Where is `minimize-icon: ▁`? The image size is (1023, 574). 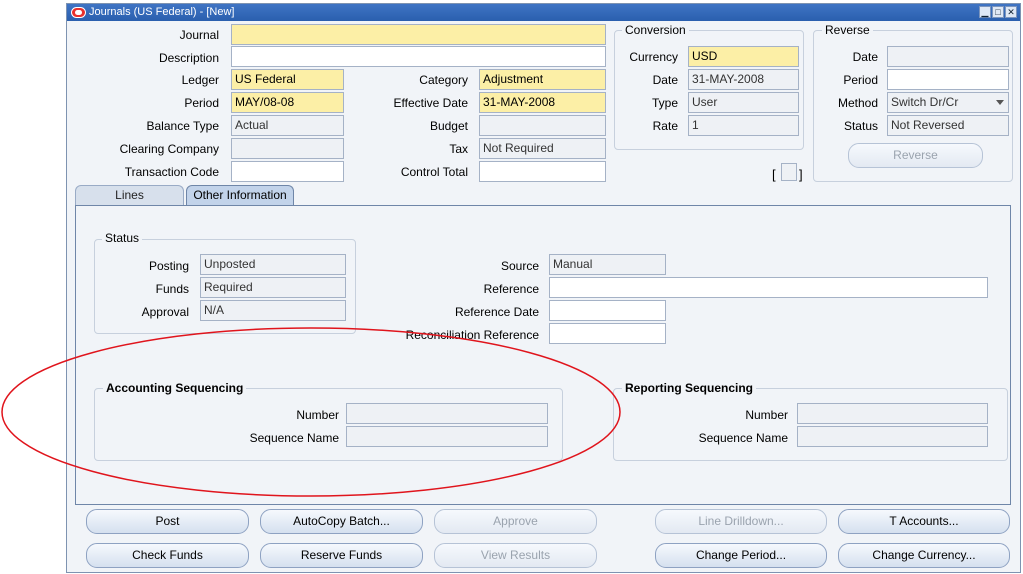 minimize-icon: ▁ is located at coordinates (985, 12).